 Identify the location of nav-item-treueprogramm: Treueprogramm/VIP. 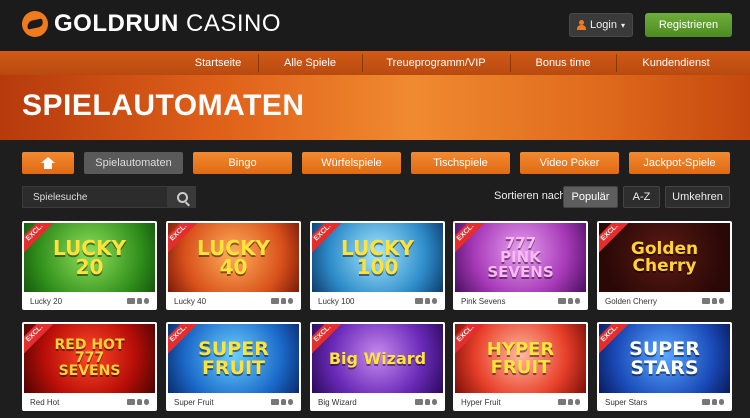
(436, 63).